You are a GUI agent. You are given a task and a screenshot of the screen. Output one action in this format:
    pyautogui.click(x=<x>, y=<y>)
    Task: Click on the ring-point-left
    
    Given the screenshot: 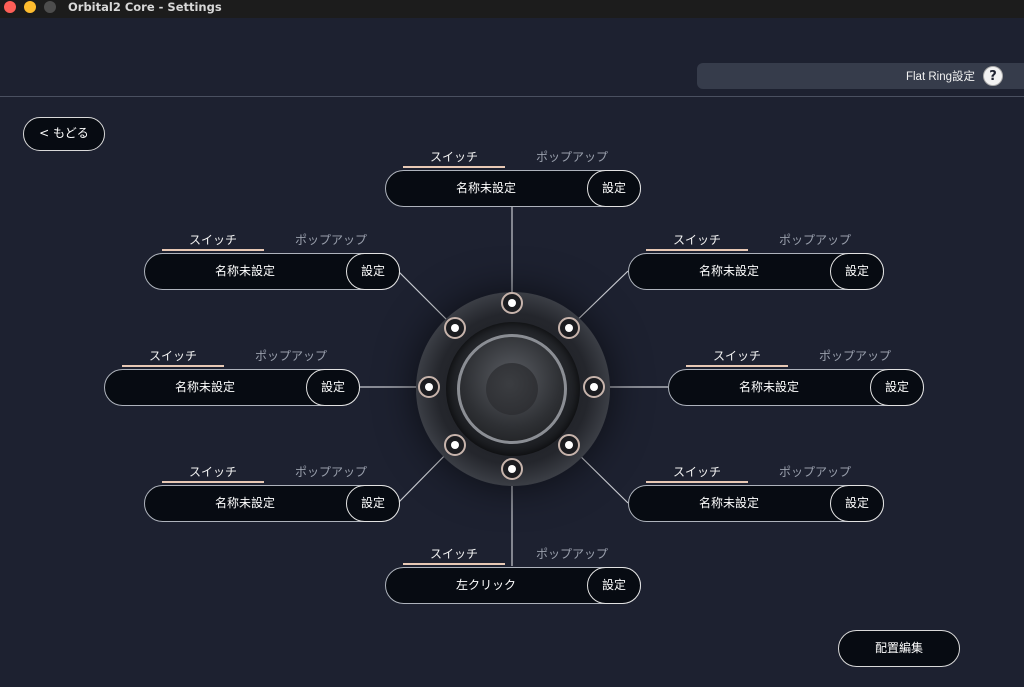 What is the action you would take?
    pyautogui.click(x=429, y=387)
    